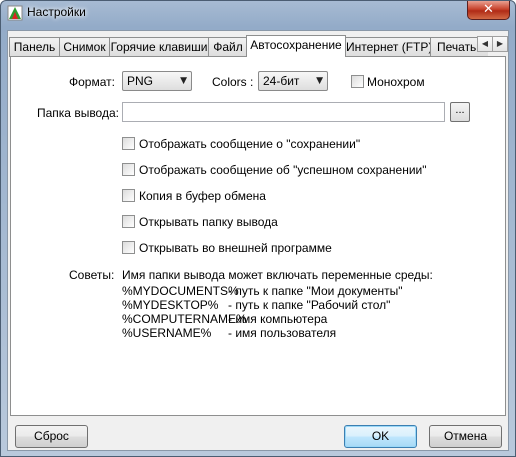 The height and width of the screenshot is (457, 516). What do you see at coordinates (309, 305) in the screenshot?
I see `hint-var-desc: - путь к папке "Рабочий стол"` at bounding box center [309, 305].